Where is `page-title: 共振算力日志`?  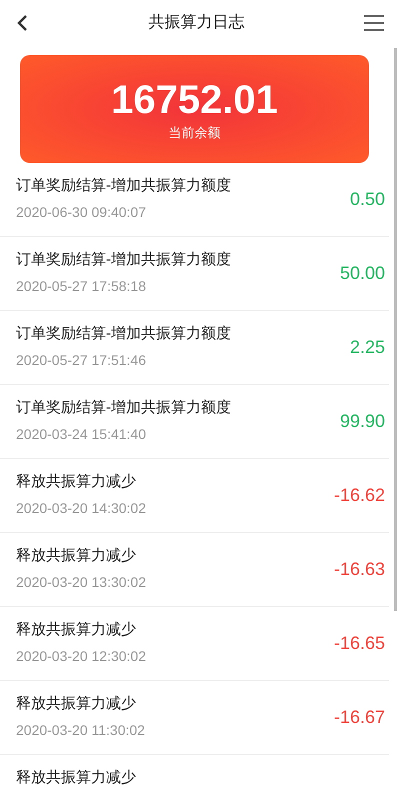
page-title: 共振算力日志 is located at coordinates (196, 22).